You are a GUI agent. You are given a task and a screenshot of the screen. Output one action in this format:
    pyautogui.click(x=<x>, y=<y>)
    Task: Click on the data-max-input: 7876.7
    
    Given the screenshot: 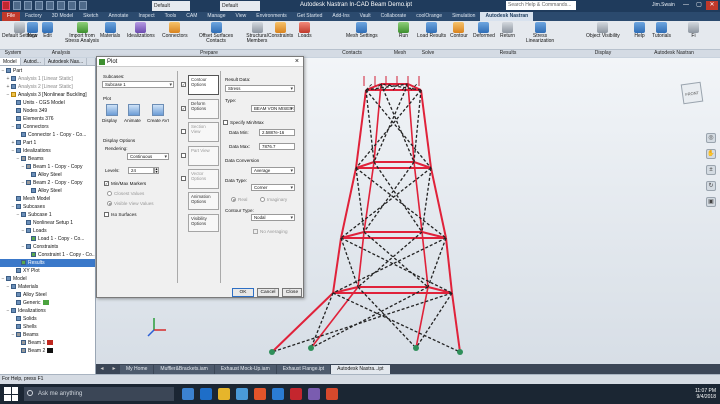 What is the action you would take?
    pyautogui.click(x=277, y=146)
    